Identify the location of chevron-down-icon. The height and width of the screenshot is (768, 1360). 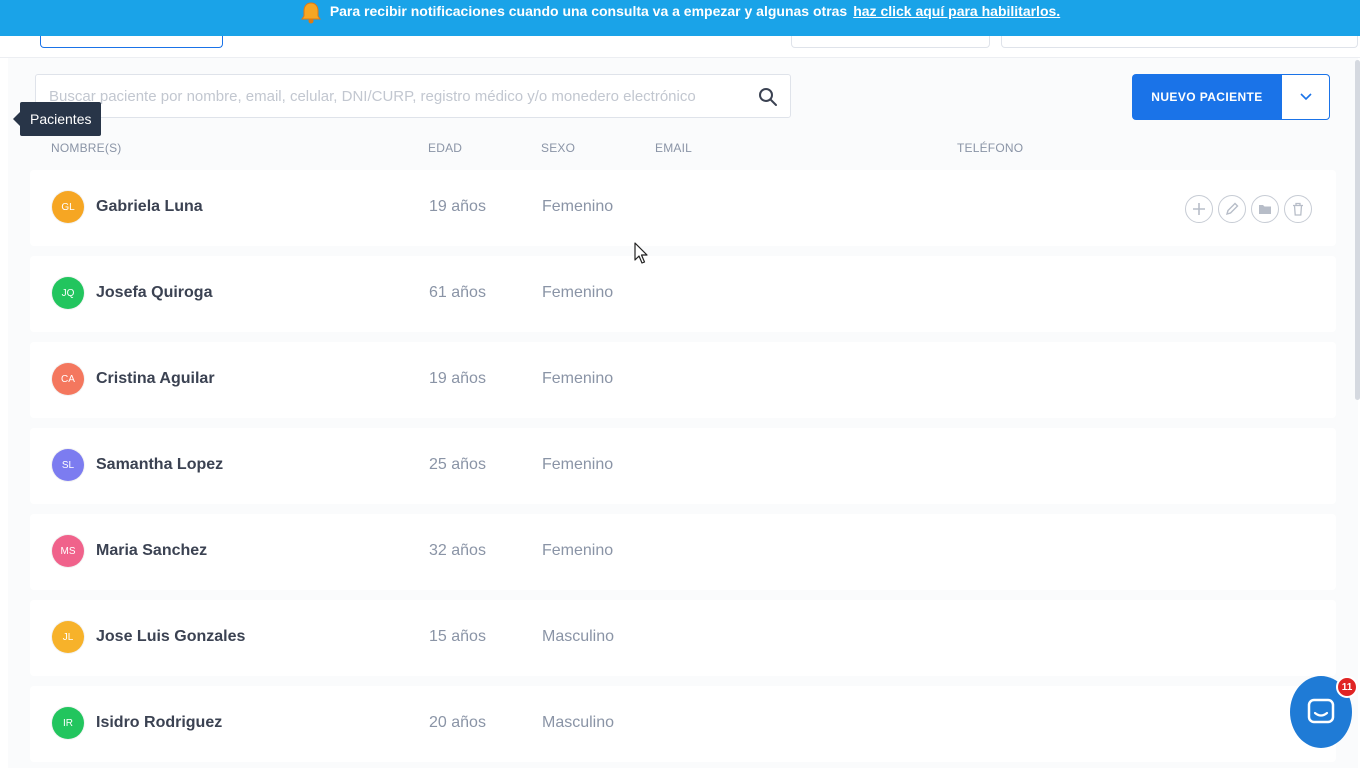
(1305, 97).